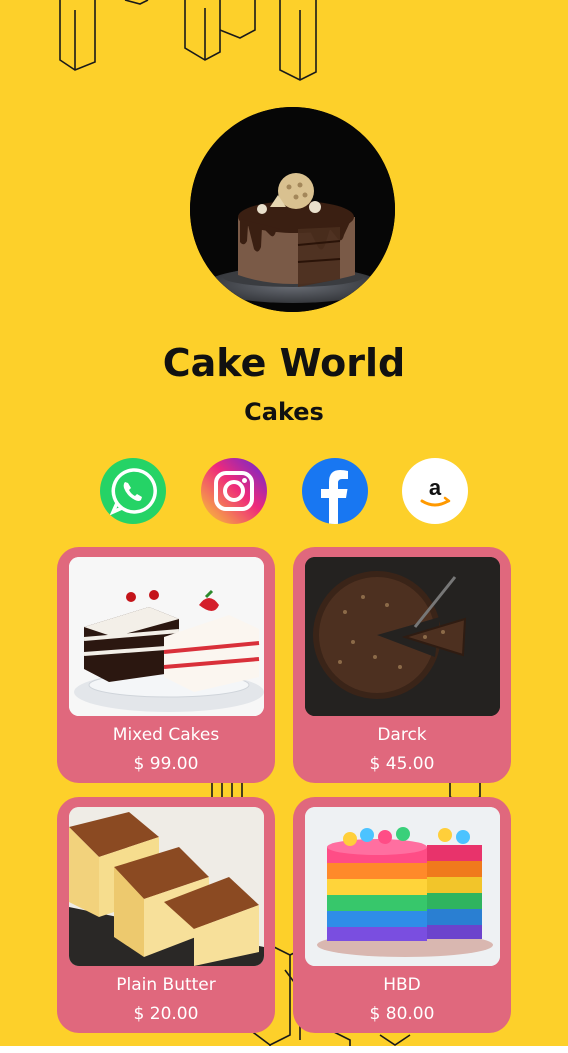 This screenshot has width=568, height=1053. I want to click on rainbow-cake-photo, so click(402, 886).